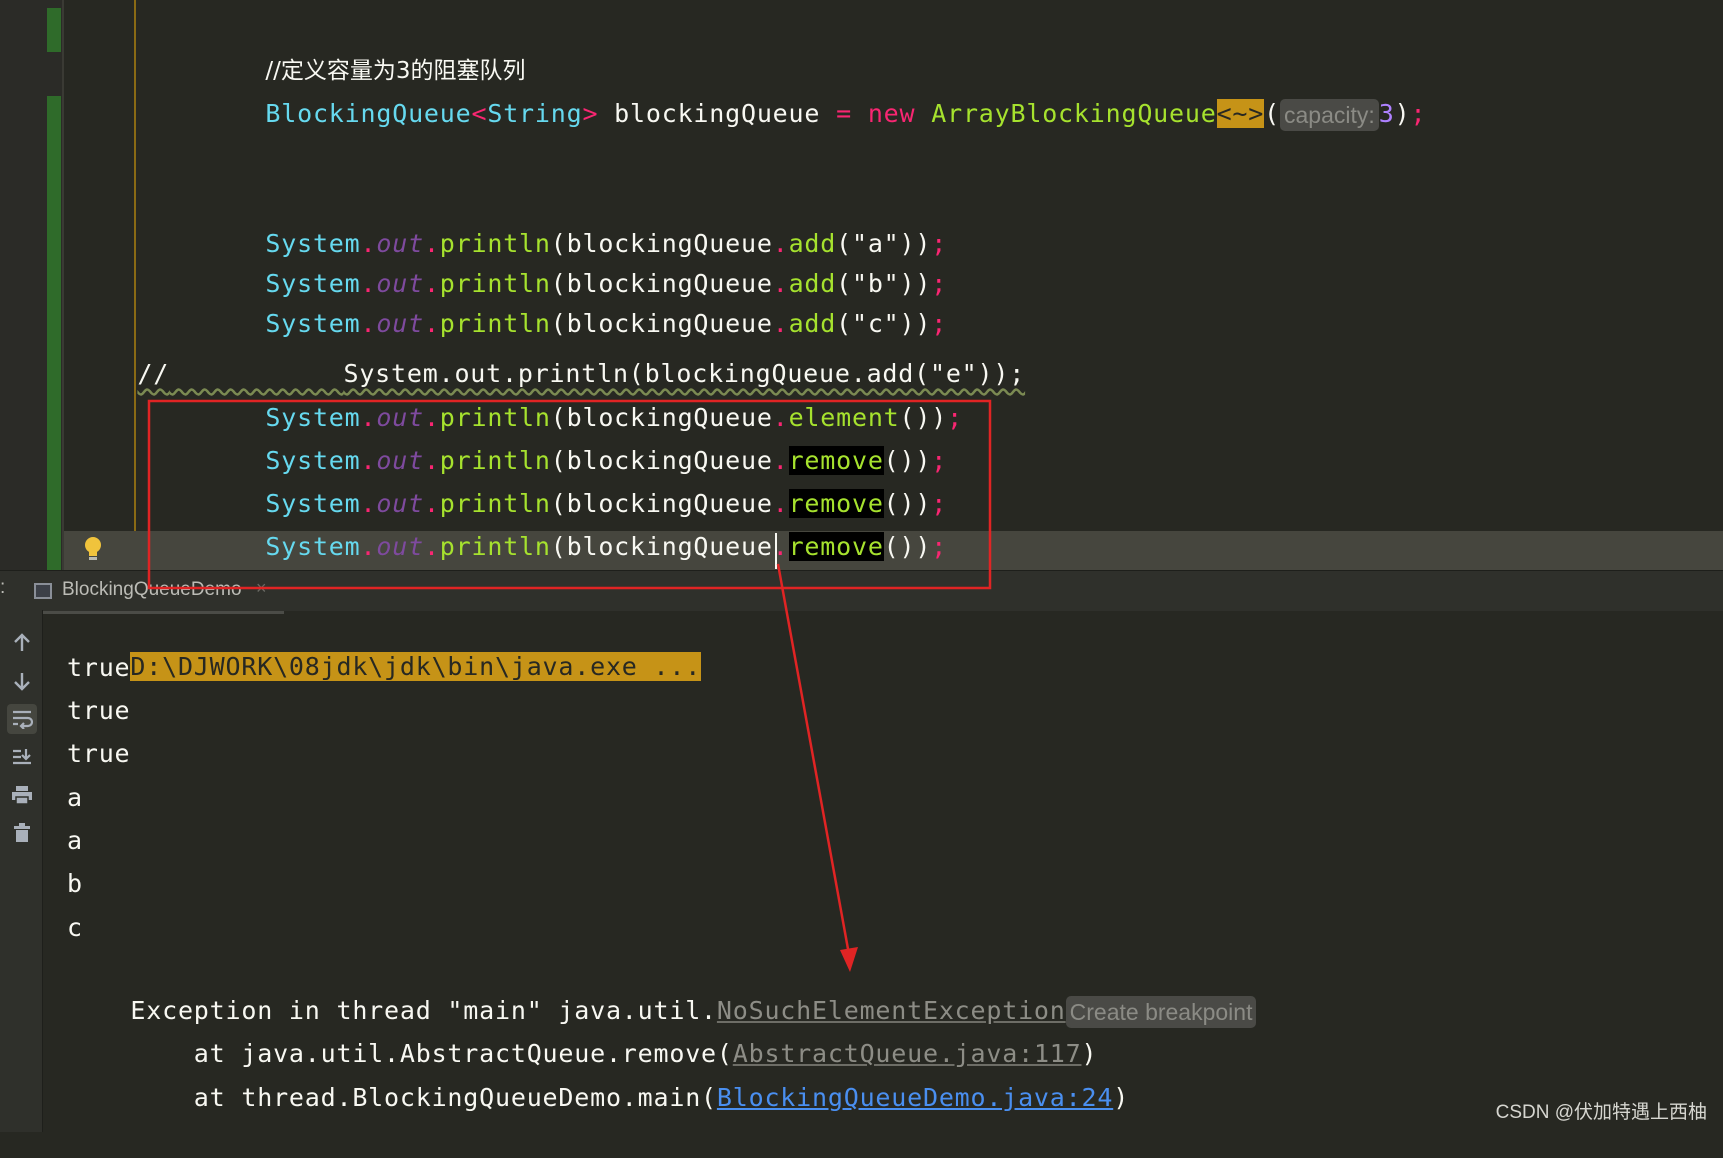  Describe the element at coordinates (915, 1097) in the screenshot. I see `stacktrace-link: BlockingQueueDemo.java:24` at that location.